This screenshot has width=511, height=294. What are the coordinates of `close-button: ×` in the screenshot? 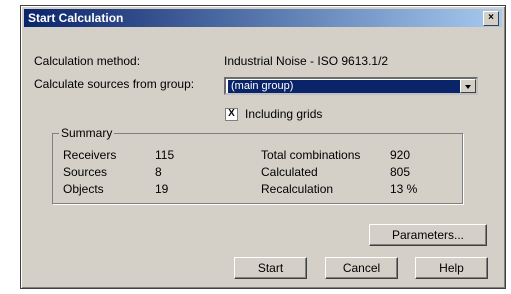 It's located at (491, 18).